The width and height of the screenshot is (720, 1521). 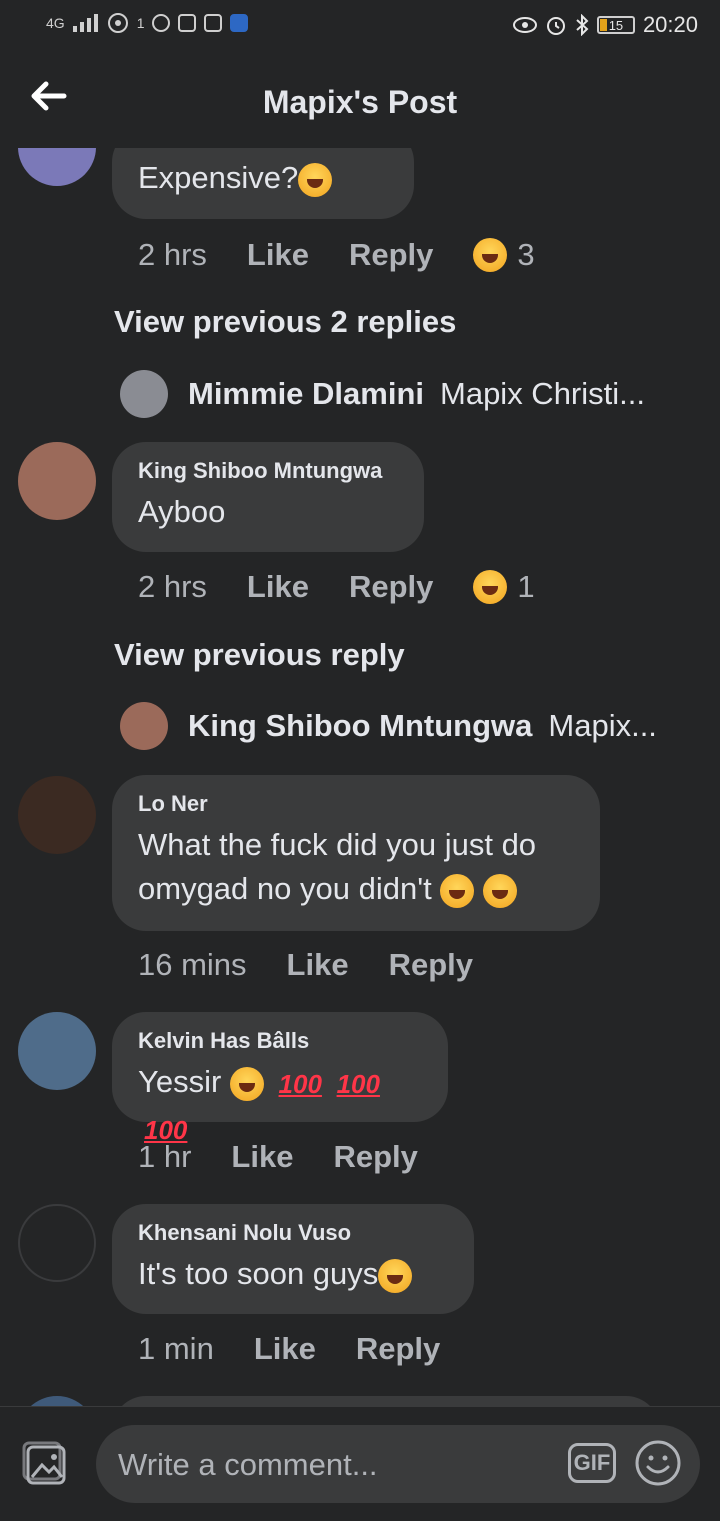 I want to click on clock: 20:20, so click(x=670, y=24).